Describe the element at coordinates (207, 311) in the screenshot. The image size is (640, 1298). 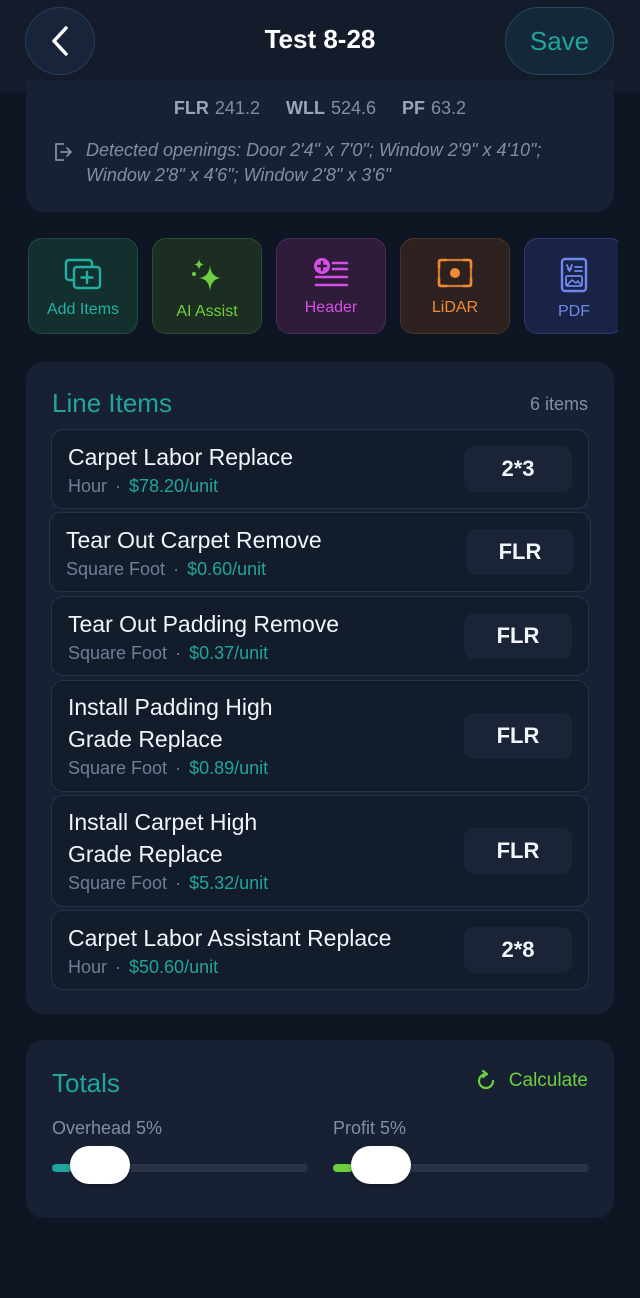
I see `ai-assist-label: AI Assist` at that location.